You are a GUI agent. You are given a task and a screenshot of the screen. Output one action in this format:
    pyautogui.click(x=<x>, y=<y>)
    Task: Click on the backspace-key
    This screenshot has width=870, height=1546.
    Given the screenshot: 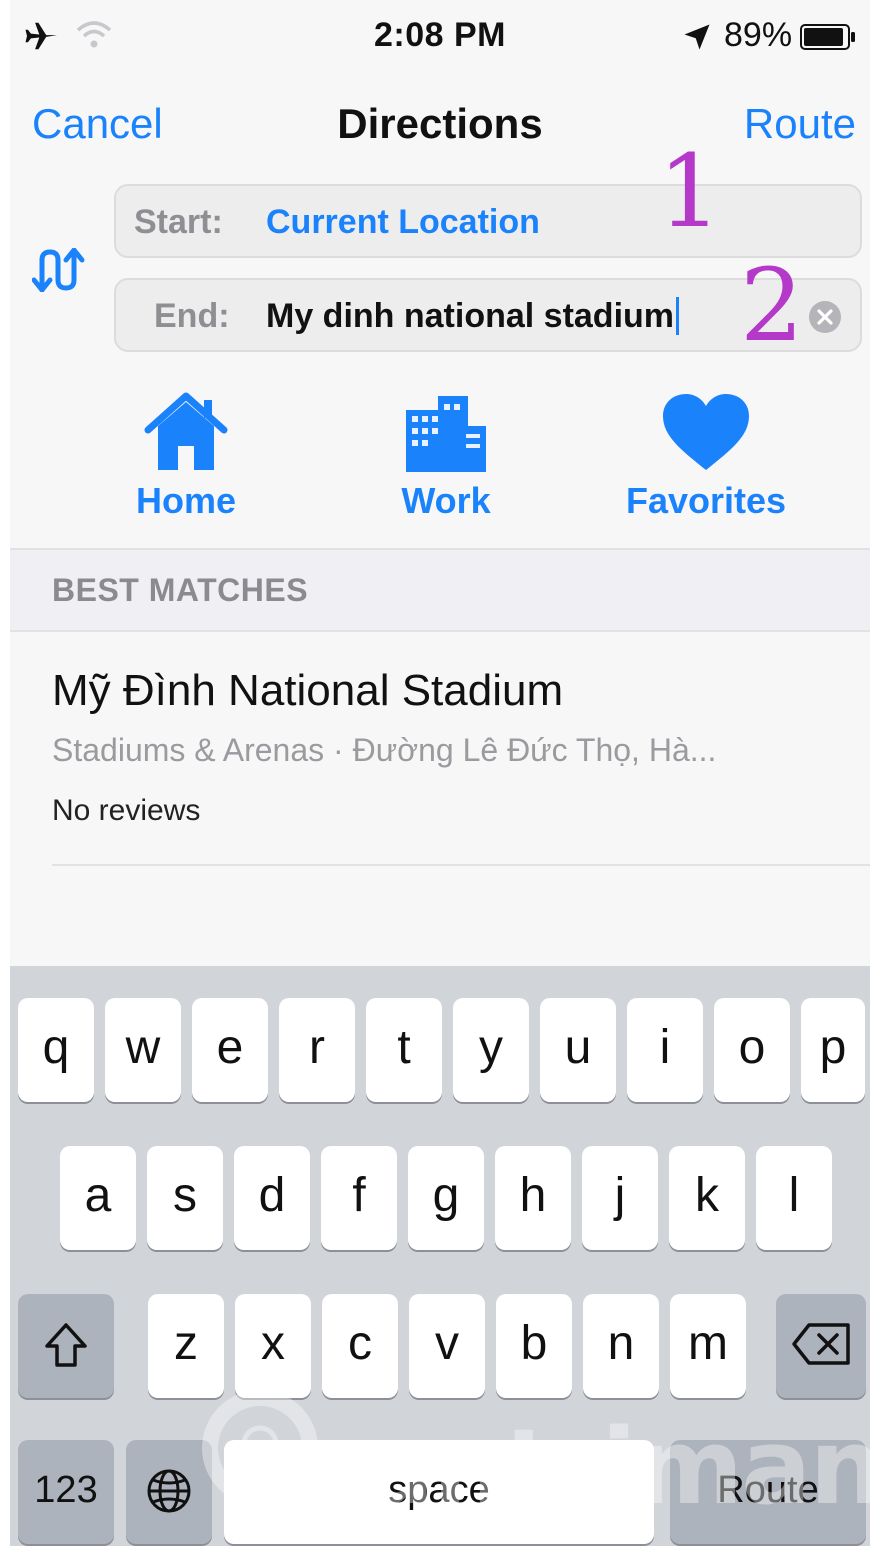 What is the action you would take?
    pyautogui.click(x=821, y=1346)
    